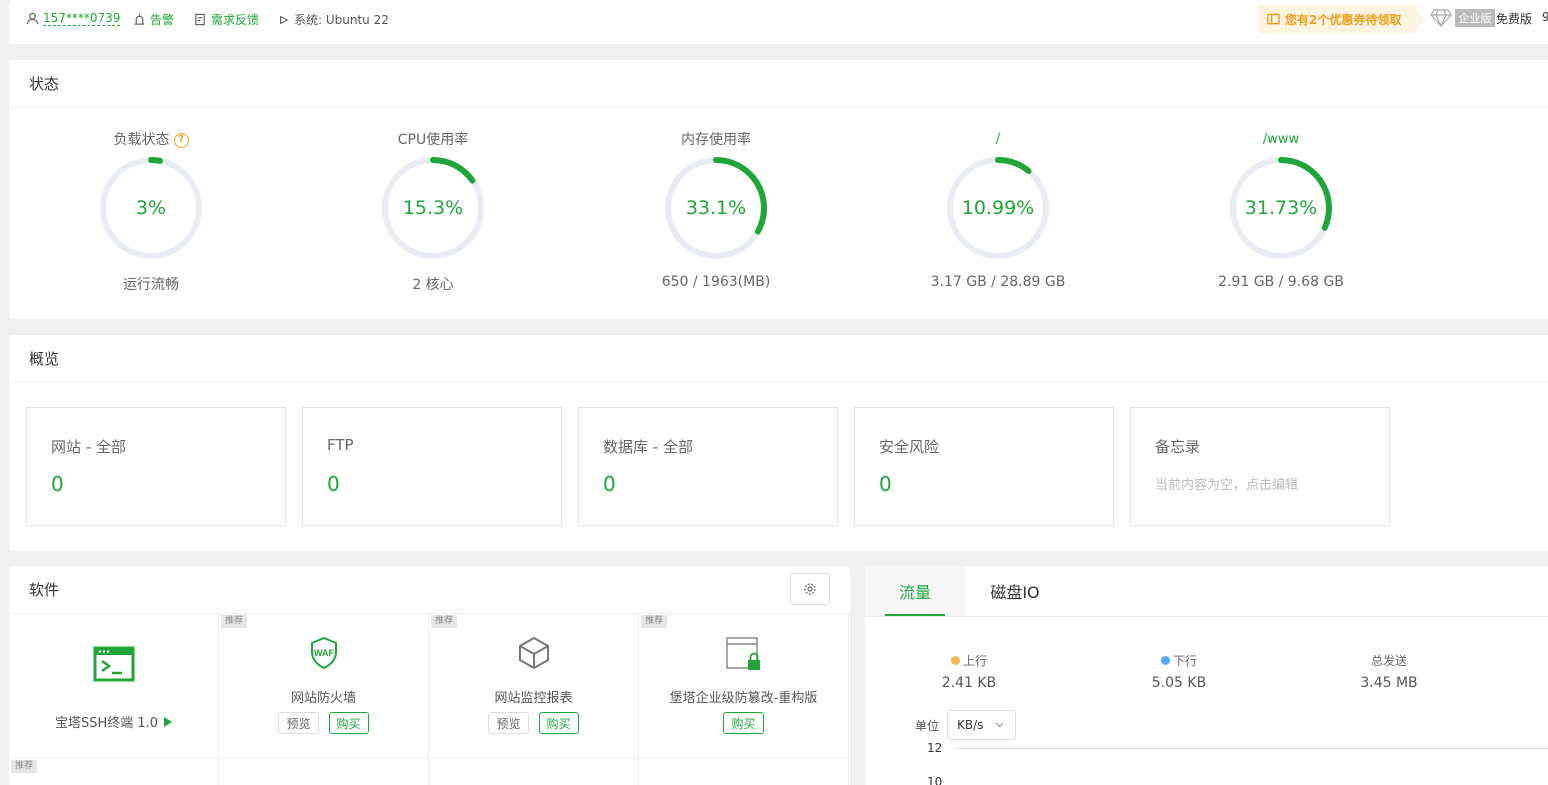  Describe the element at coordinates (1206, 616) in the screenshot. I see `tab-divider` at that location.